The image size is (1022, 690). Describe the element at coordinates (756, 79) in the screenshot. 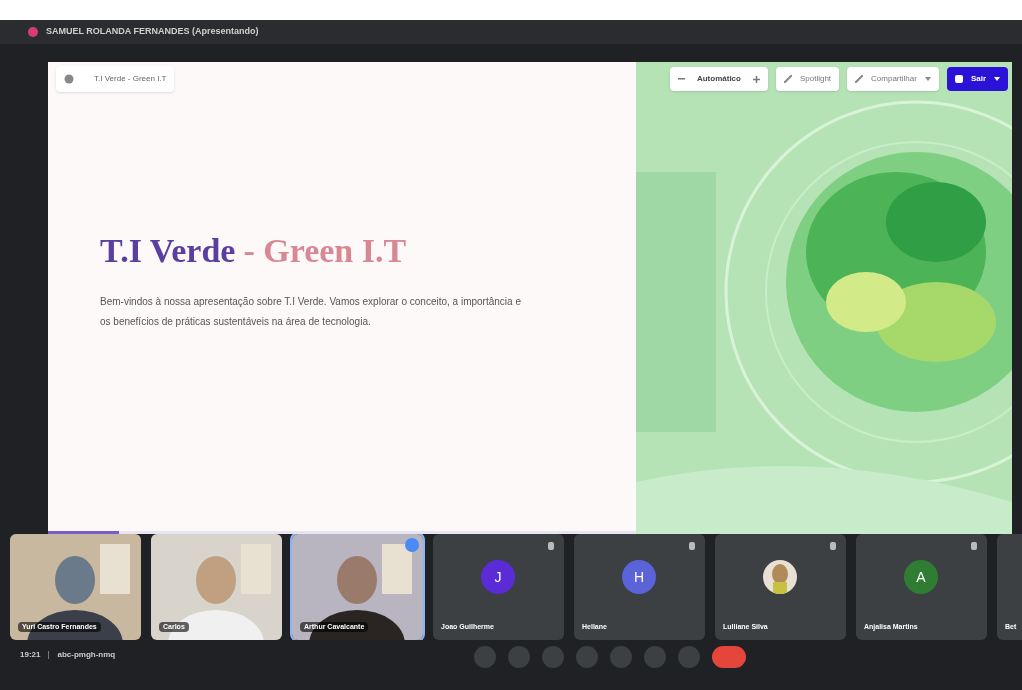

I see `plus-icon` at that location.